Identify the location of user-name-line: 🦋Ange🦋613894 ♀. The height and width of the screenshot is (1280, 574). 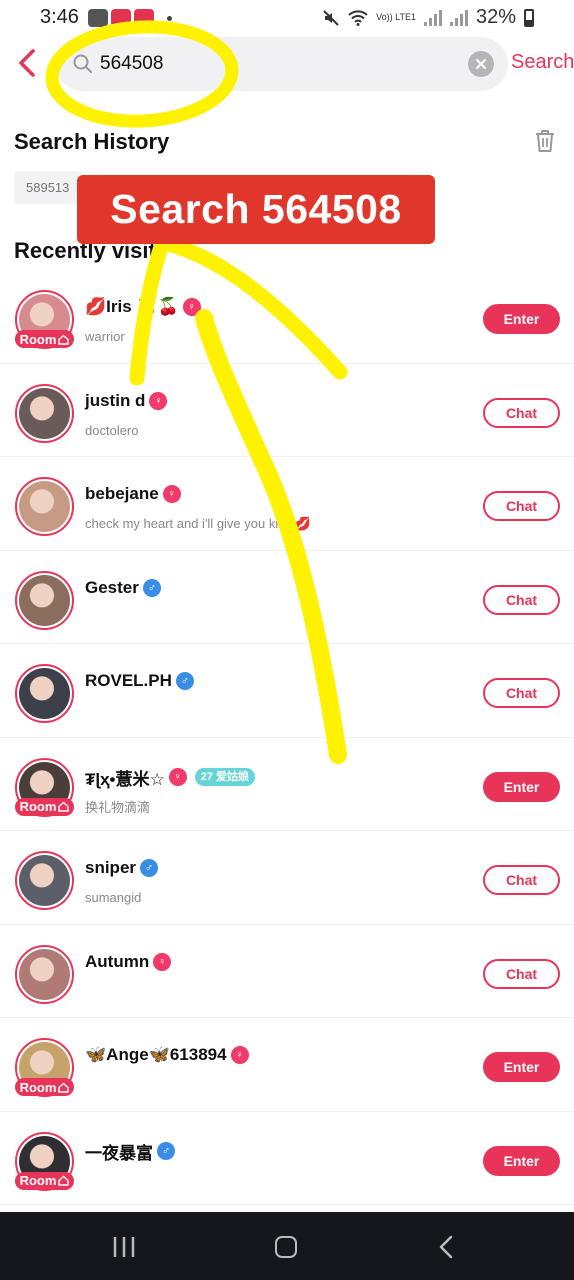
(167, 1055).